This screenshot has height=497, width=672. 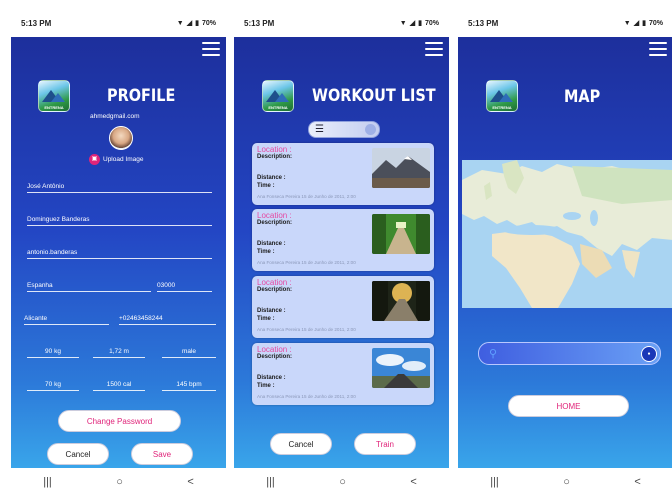 I want to click on map-search-input: ⚲ ●, so click(x=569, y=353).